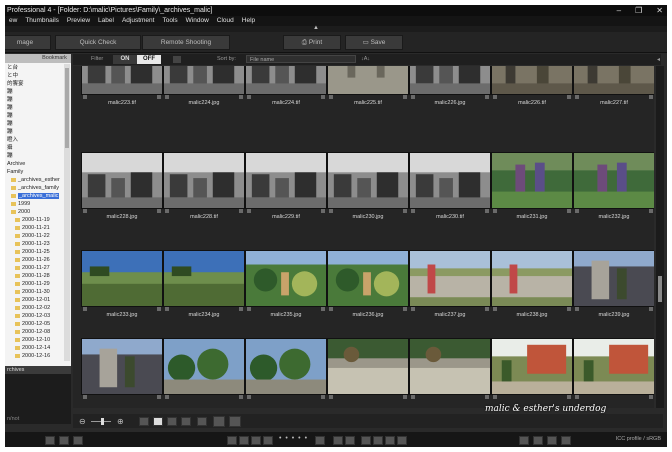 The height and width of the screenshot is (452, 672). Describe the element at coordinates (102, 421) in the screenshot. I see `zoom-slider-handle` at that location.